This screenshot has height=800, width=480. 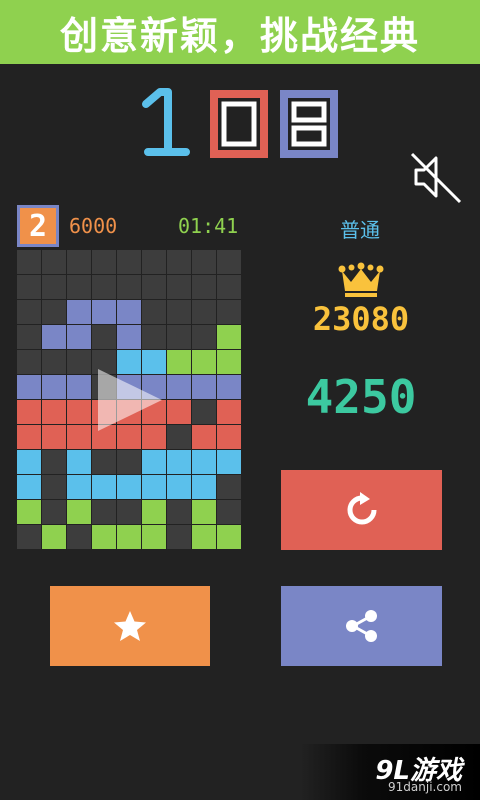 I want to click on play-button, so click(x=131, y=400).